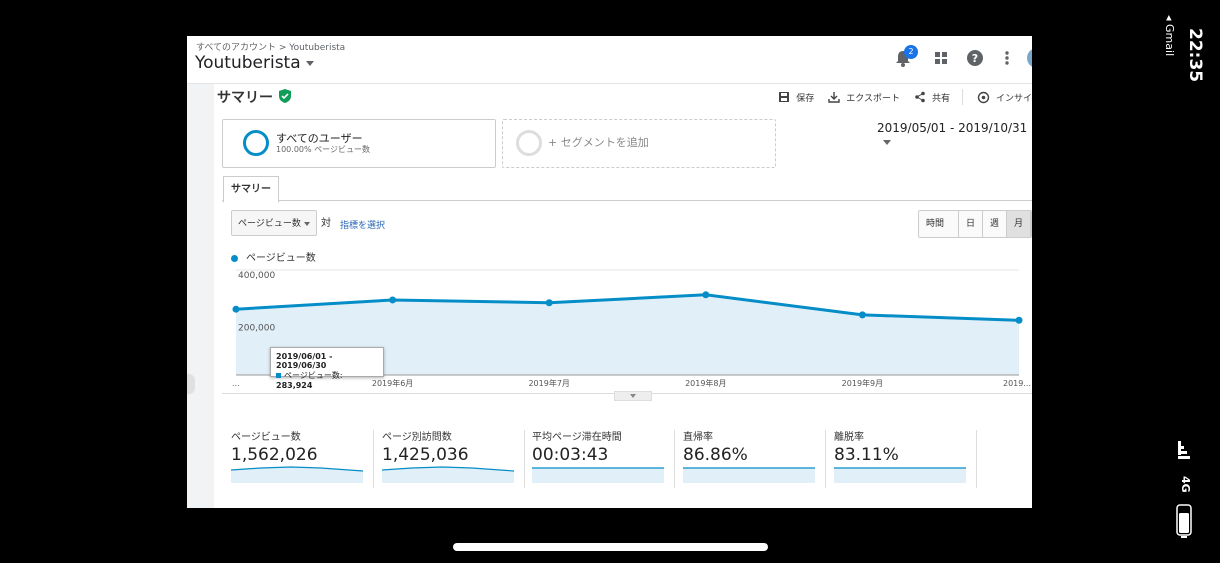 Image resolution: width=1220 pixels, height=563 pixels. What do you see at coordinates (1169, 40) in the screenshot?
I see `back-app-label: Gmail` at bounding box center [1169, 40].